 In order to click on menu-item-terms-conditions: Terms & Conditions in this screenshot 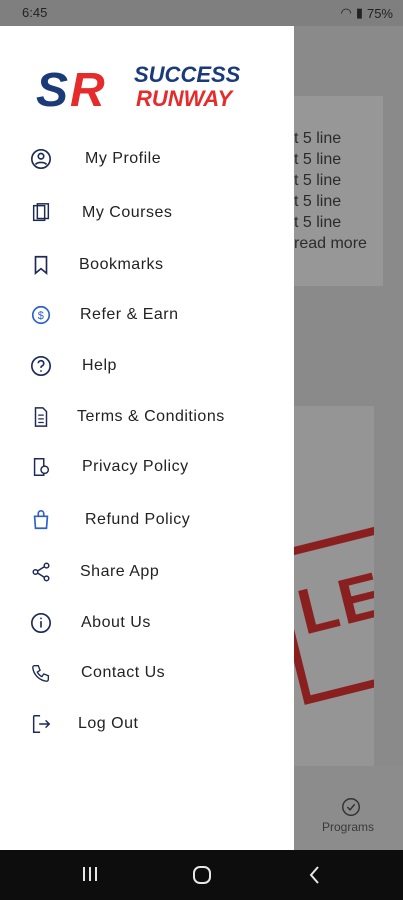, I will do `click(147, 418)`.